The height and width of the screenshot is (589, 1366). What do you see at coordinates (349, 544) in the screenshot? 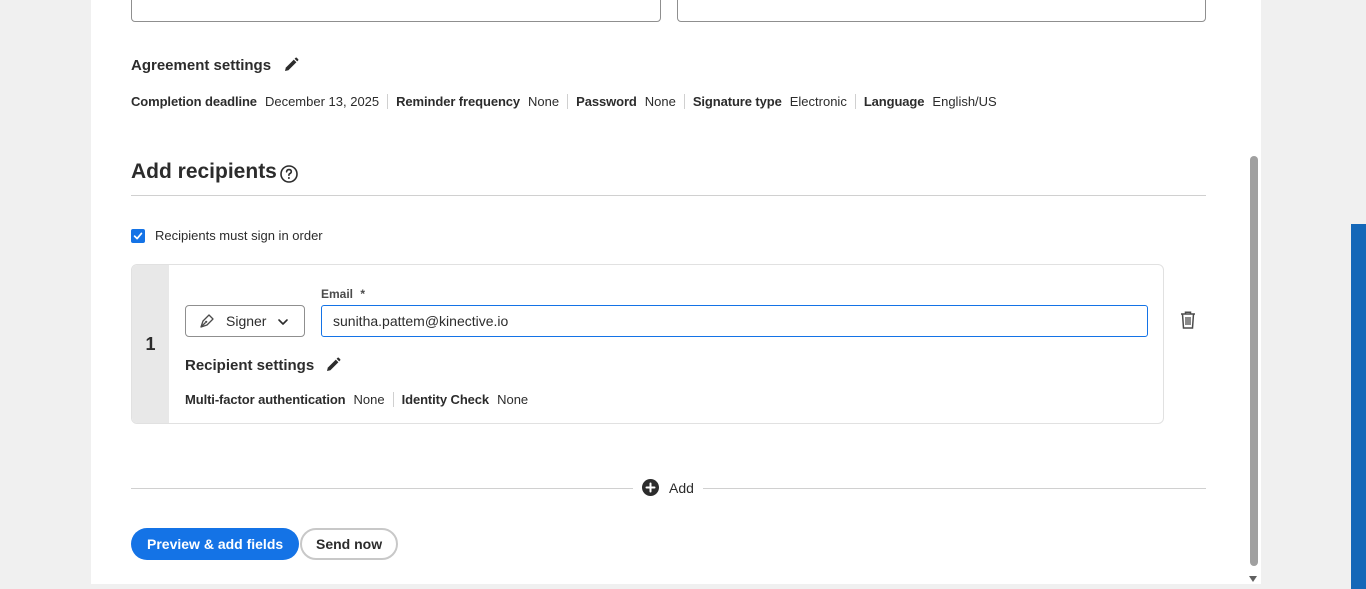
I see `send-now-button: Send now` at bounding box center [349, 544].